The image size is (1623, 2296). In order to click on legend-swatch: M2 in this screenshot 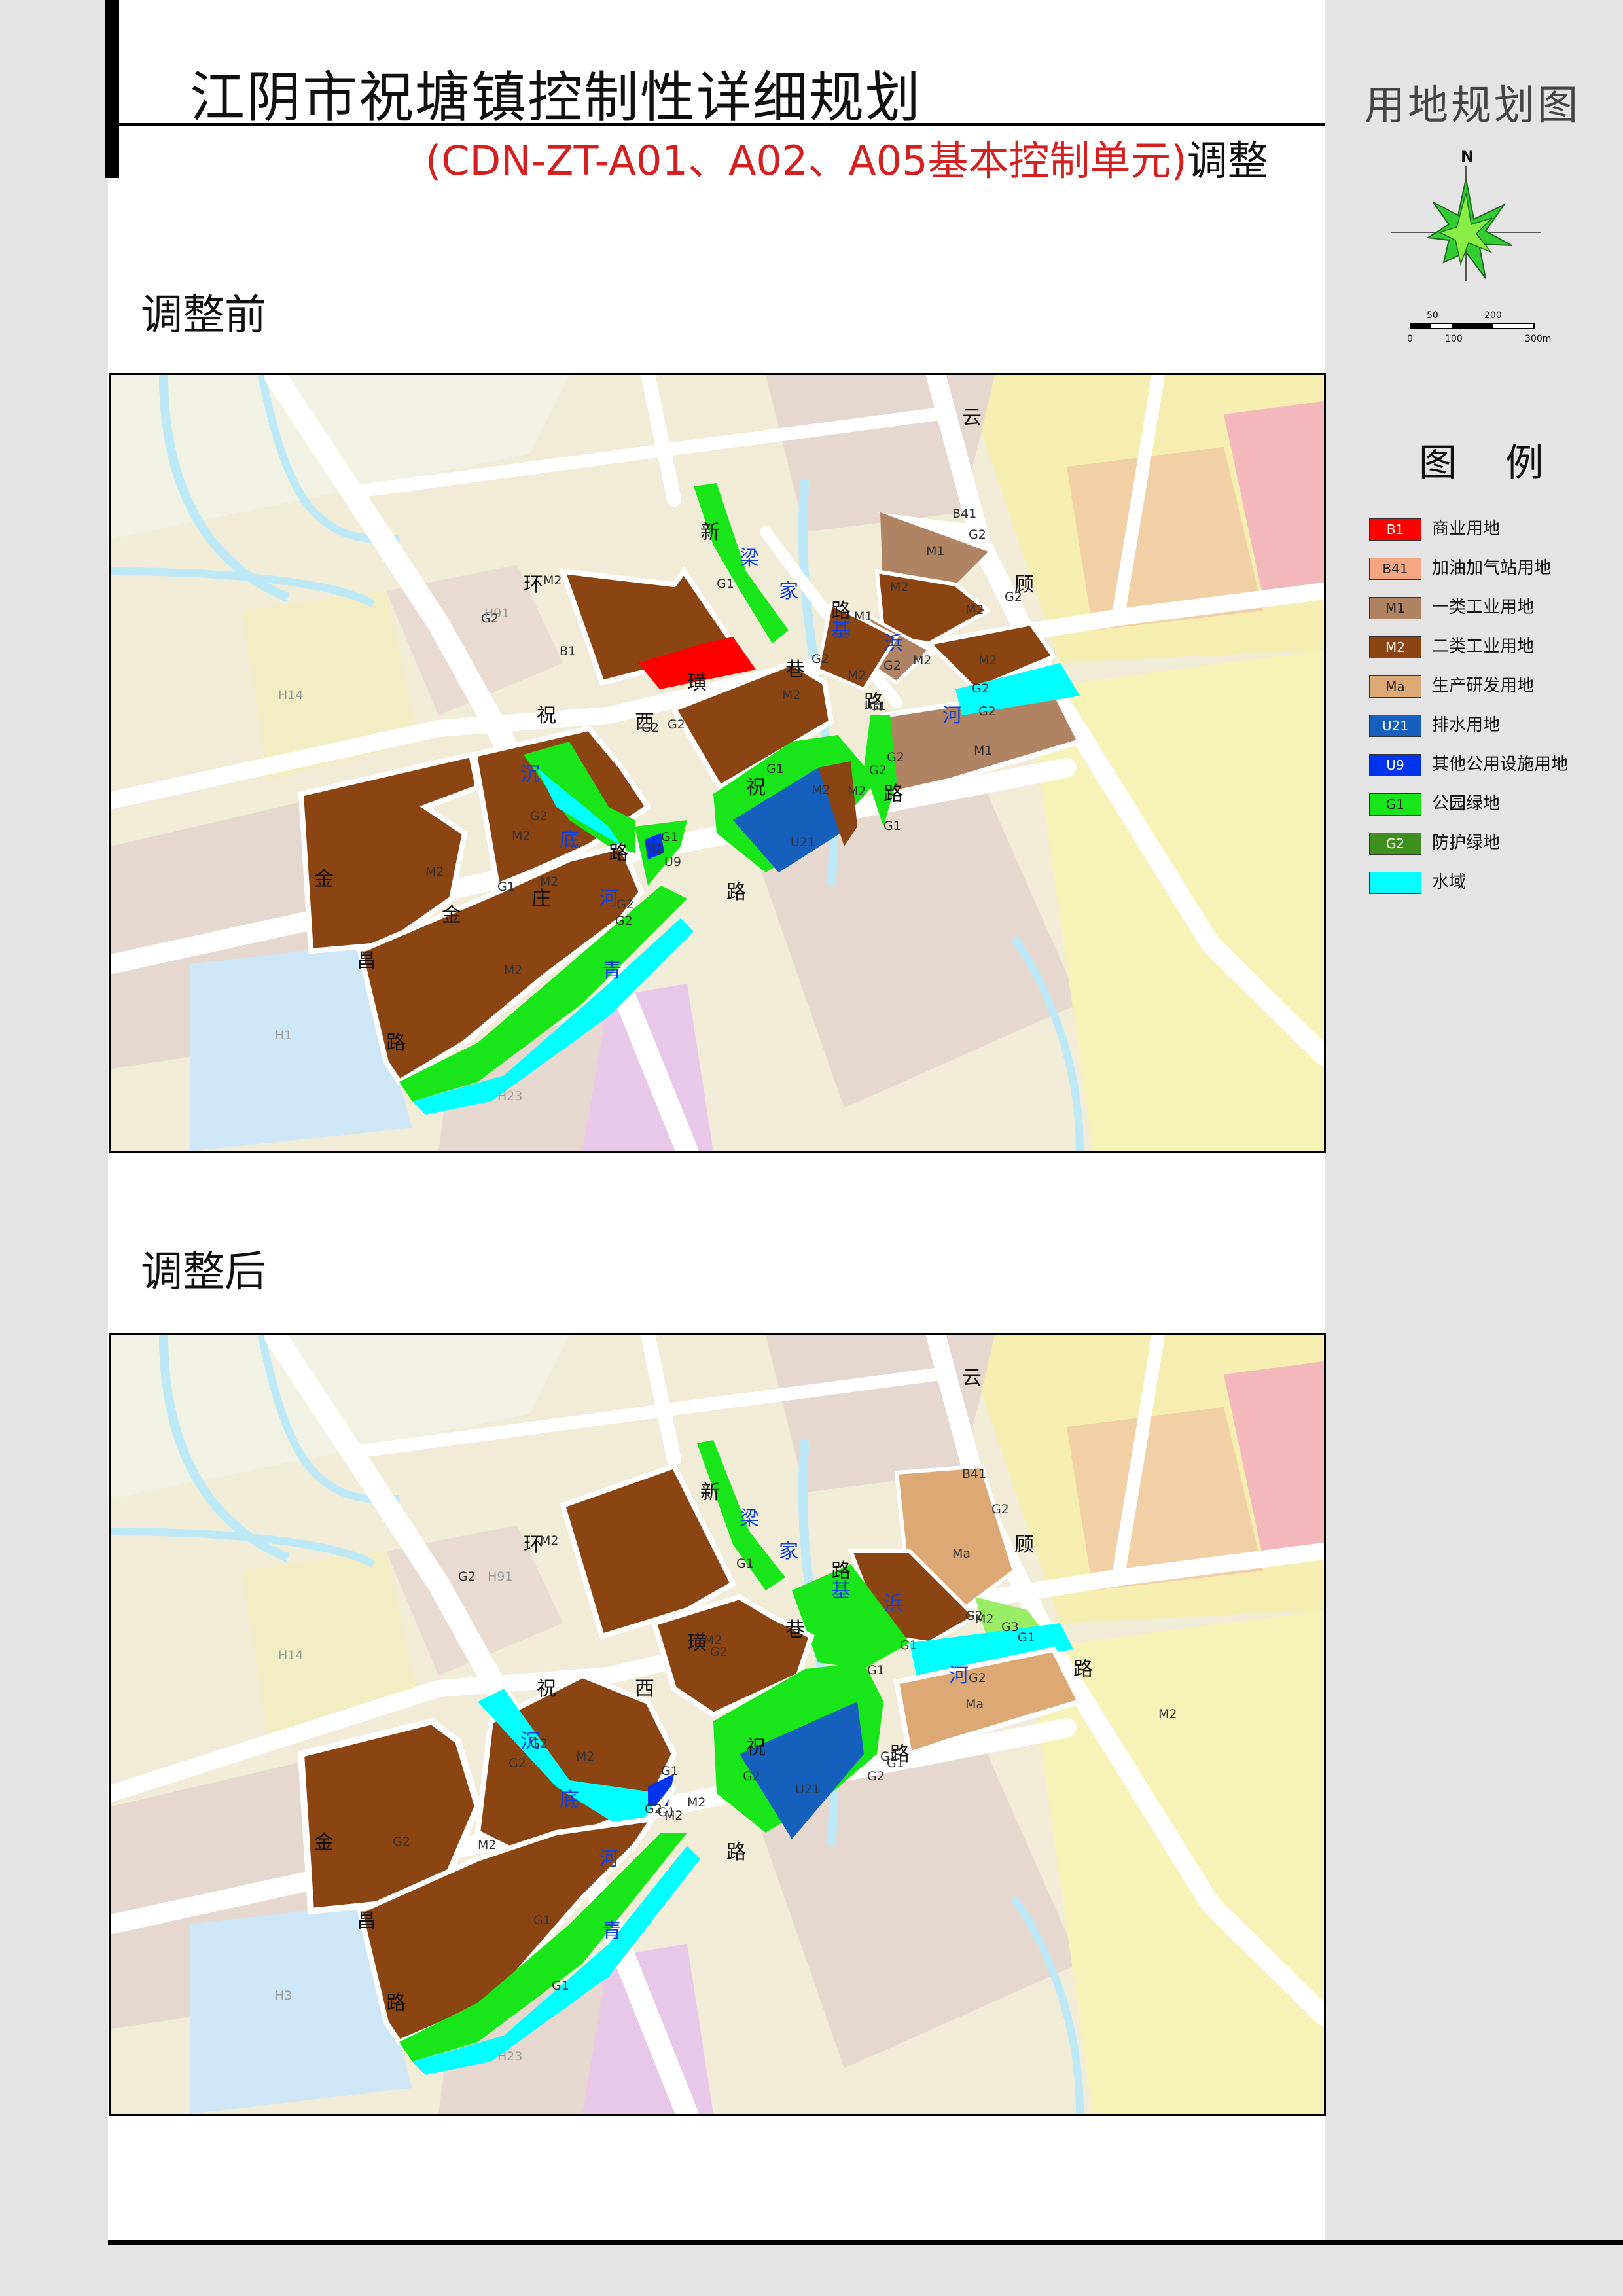, I will do `click(1395, 647)`.